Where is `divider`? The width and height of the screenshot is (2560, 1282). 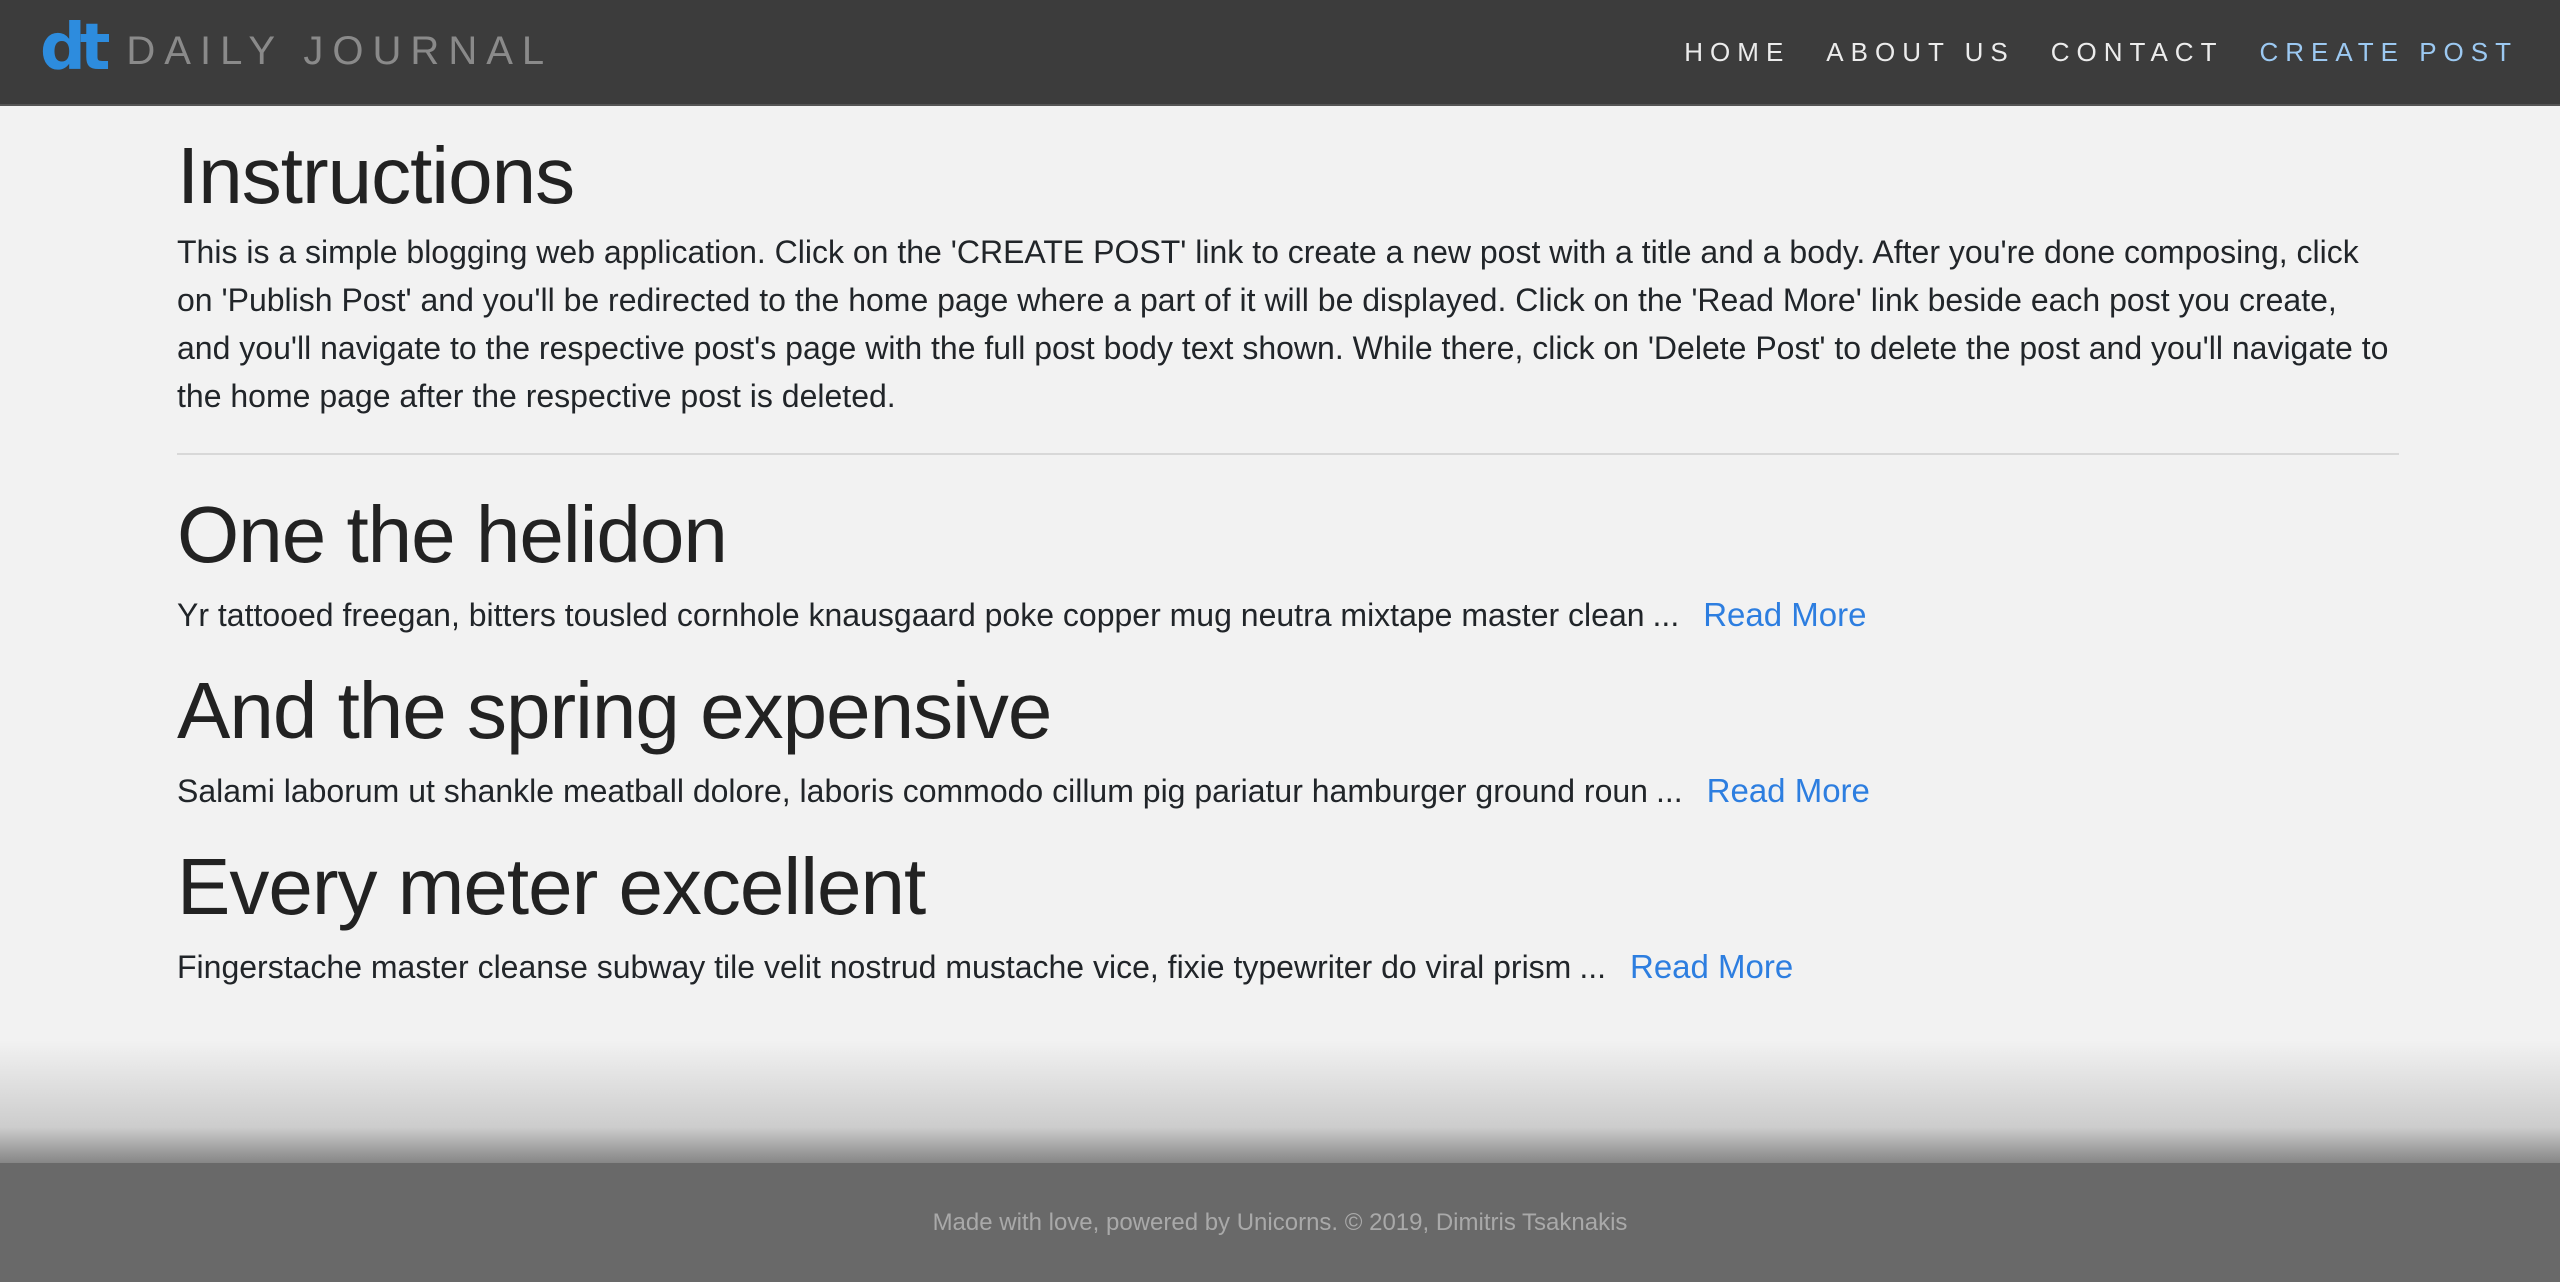
divider is located at coordinates (1288, 454).